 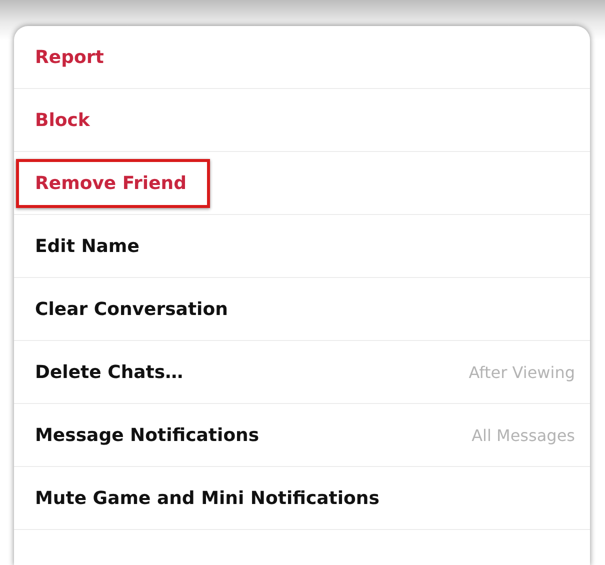 I want to click on menu-item: Clear Conversation, so click(x=131, y=309).